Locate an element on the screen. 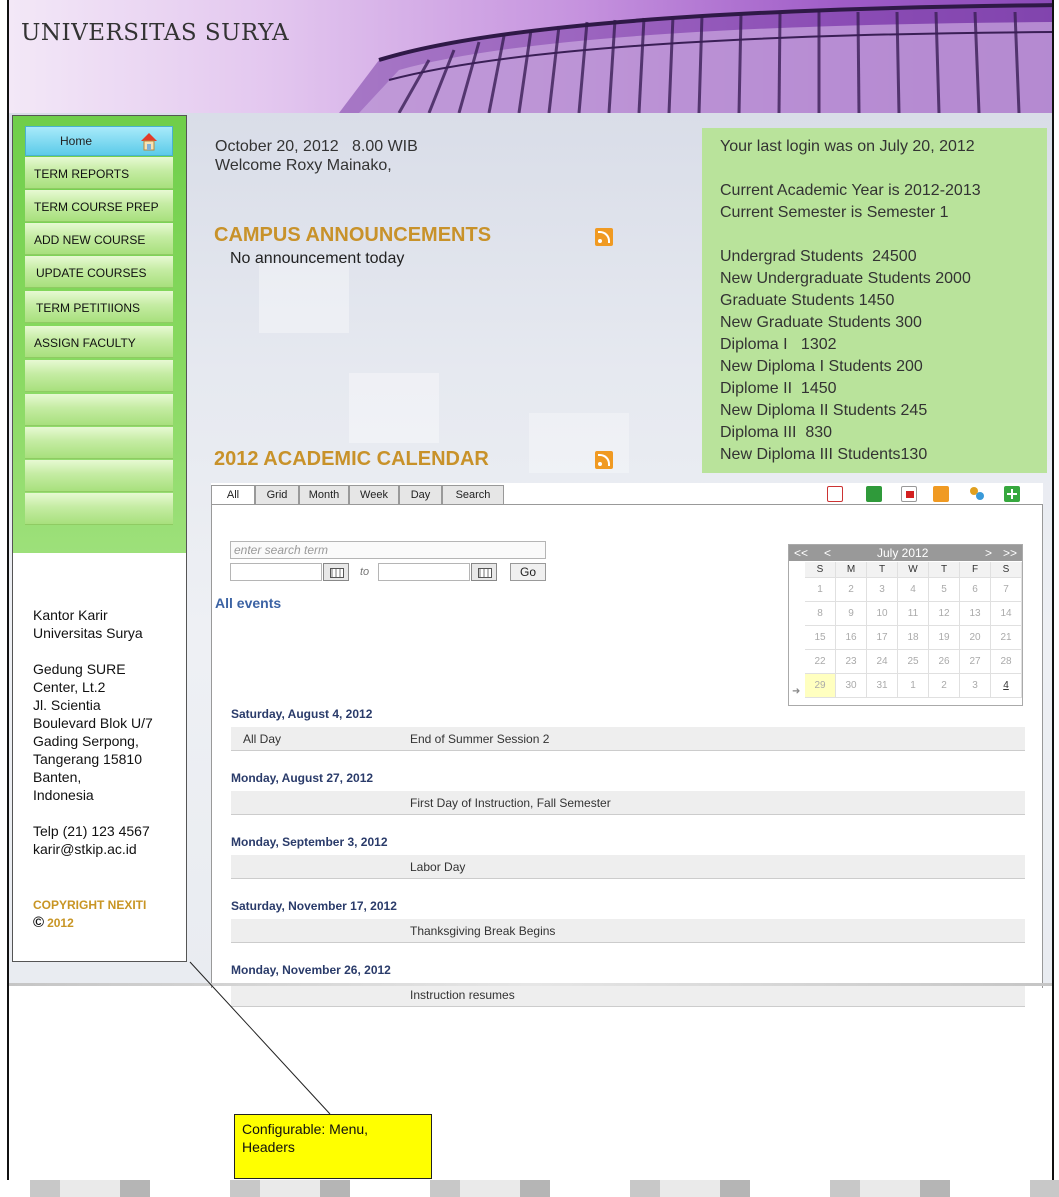 The width and height of the screenshot is (1059, 1197). end-date-input is located at coordinates (424, 572).